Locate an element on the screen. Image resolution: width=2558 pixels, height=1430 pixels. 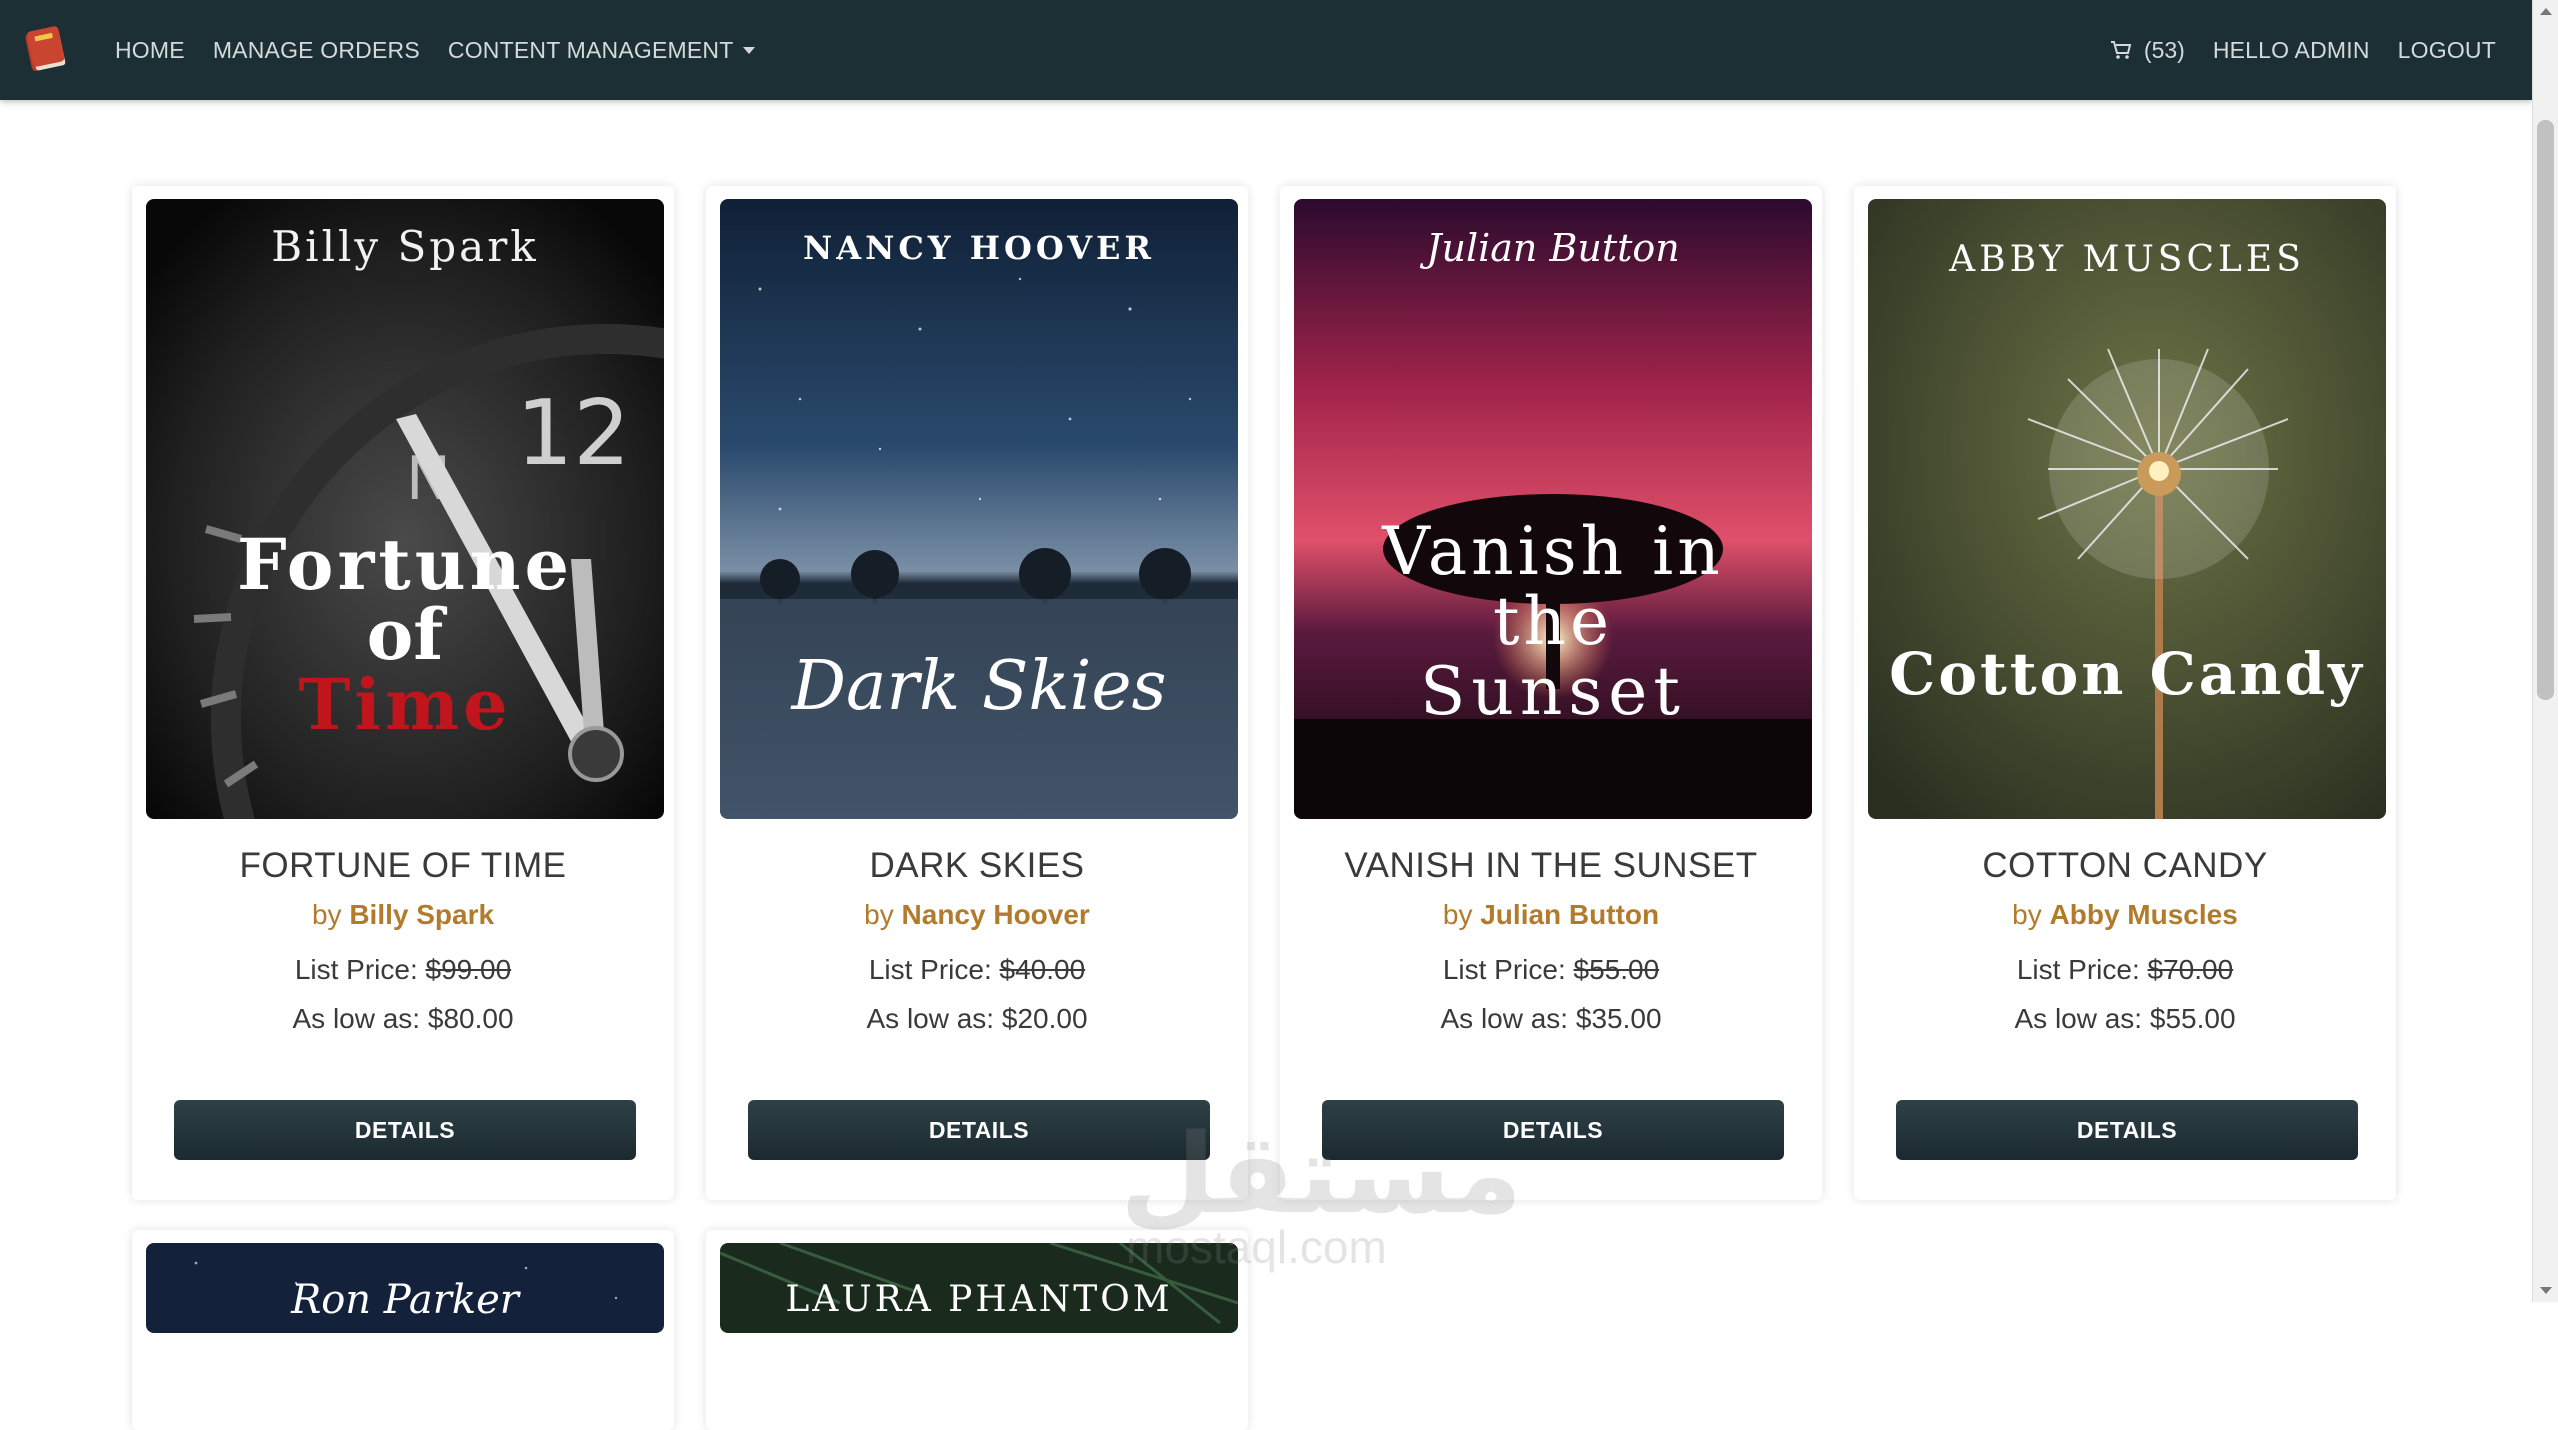
book-cover-image: 12 N Billy Spark Fortune of Time is located at coordinates (405, 509).